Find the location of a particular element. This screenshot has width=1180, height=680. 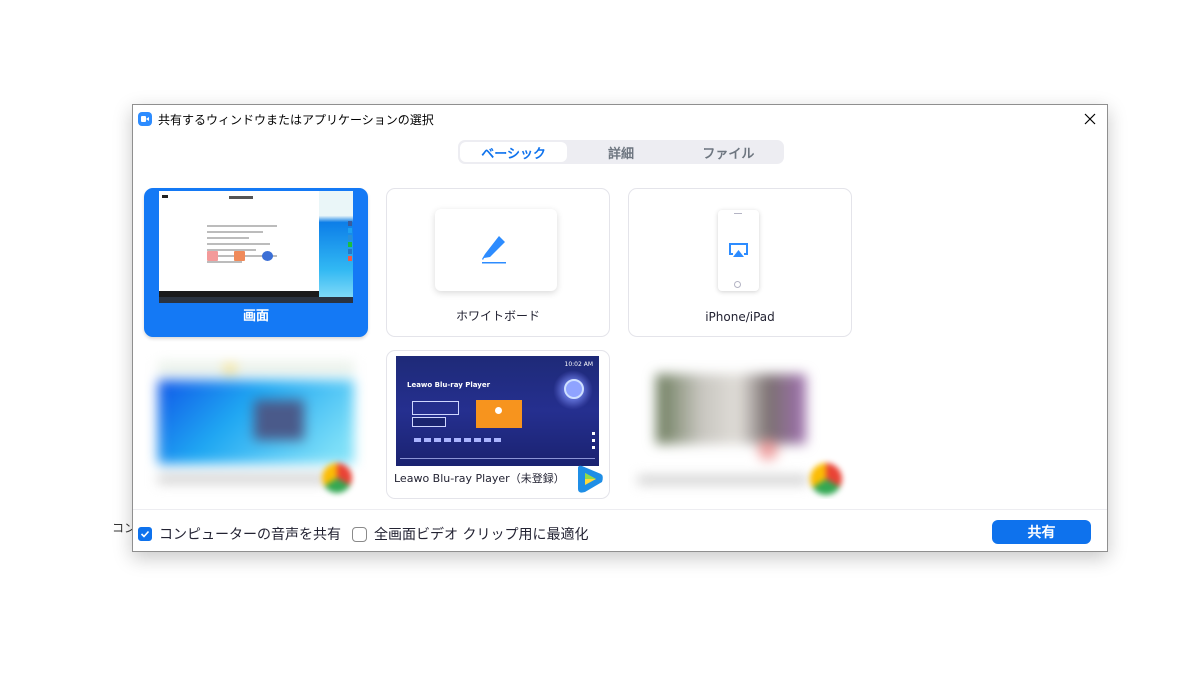

optimize-video-option: 全画面ビデオ クリップ用に最適化 is located at coordinates (470, 534).